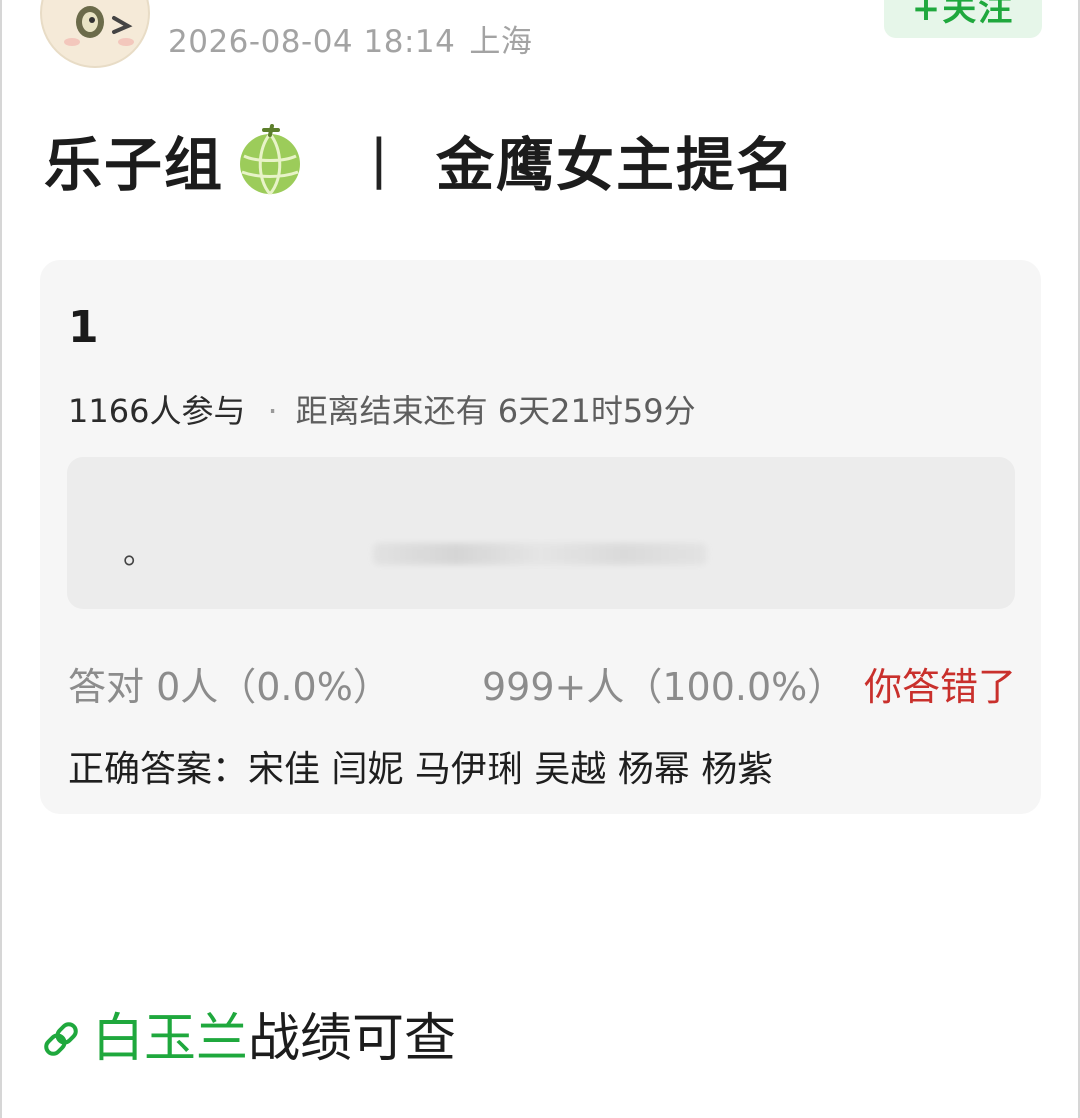  I want to click on result-label: 你答错了, so click(939, 687).